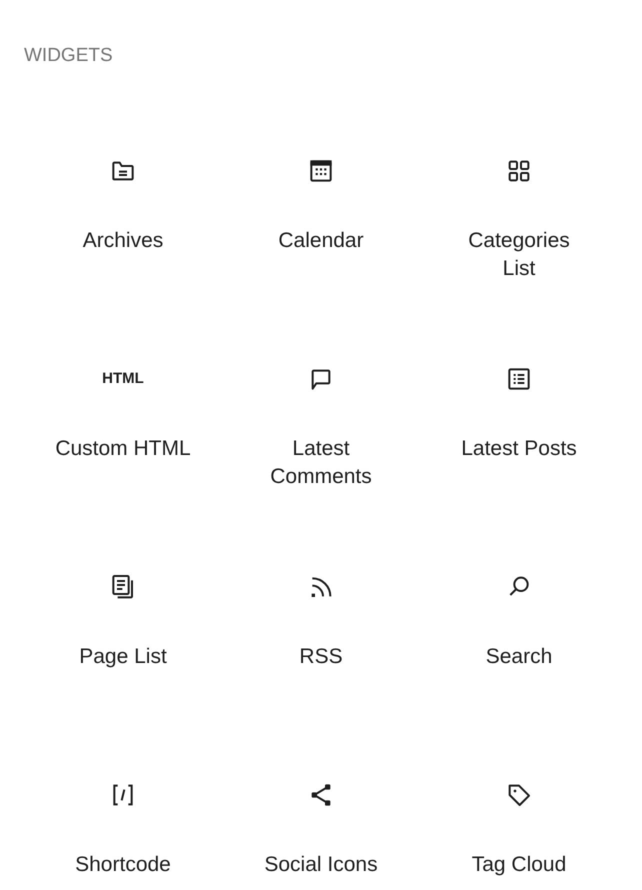 This screenshot has width=642, height=890. What do you see at coordinates (123, 379) in the screenshot?
I see `html-icon: HTML` at bounding box center [123, 379].